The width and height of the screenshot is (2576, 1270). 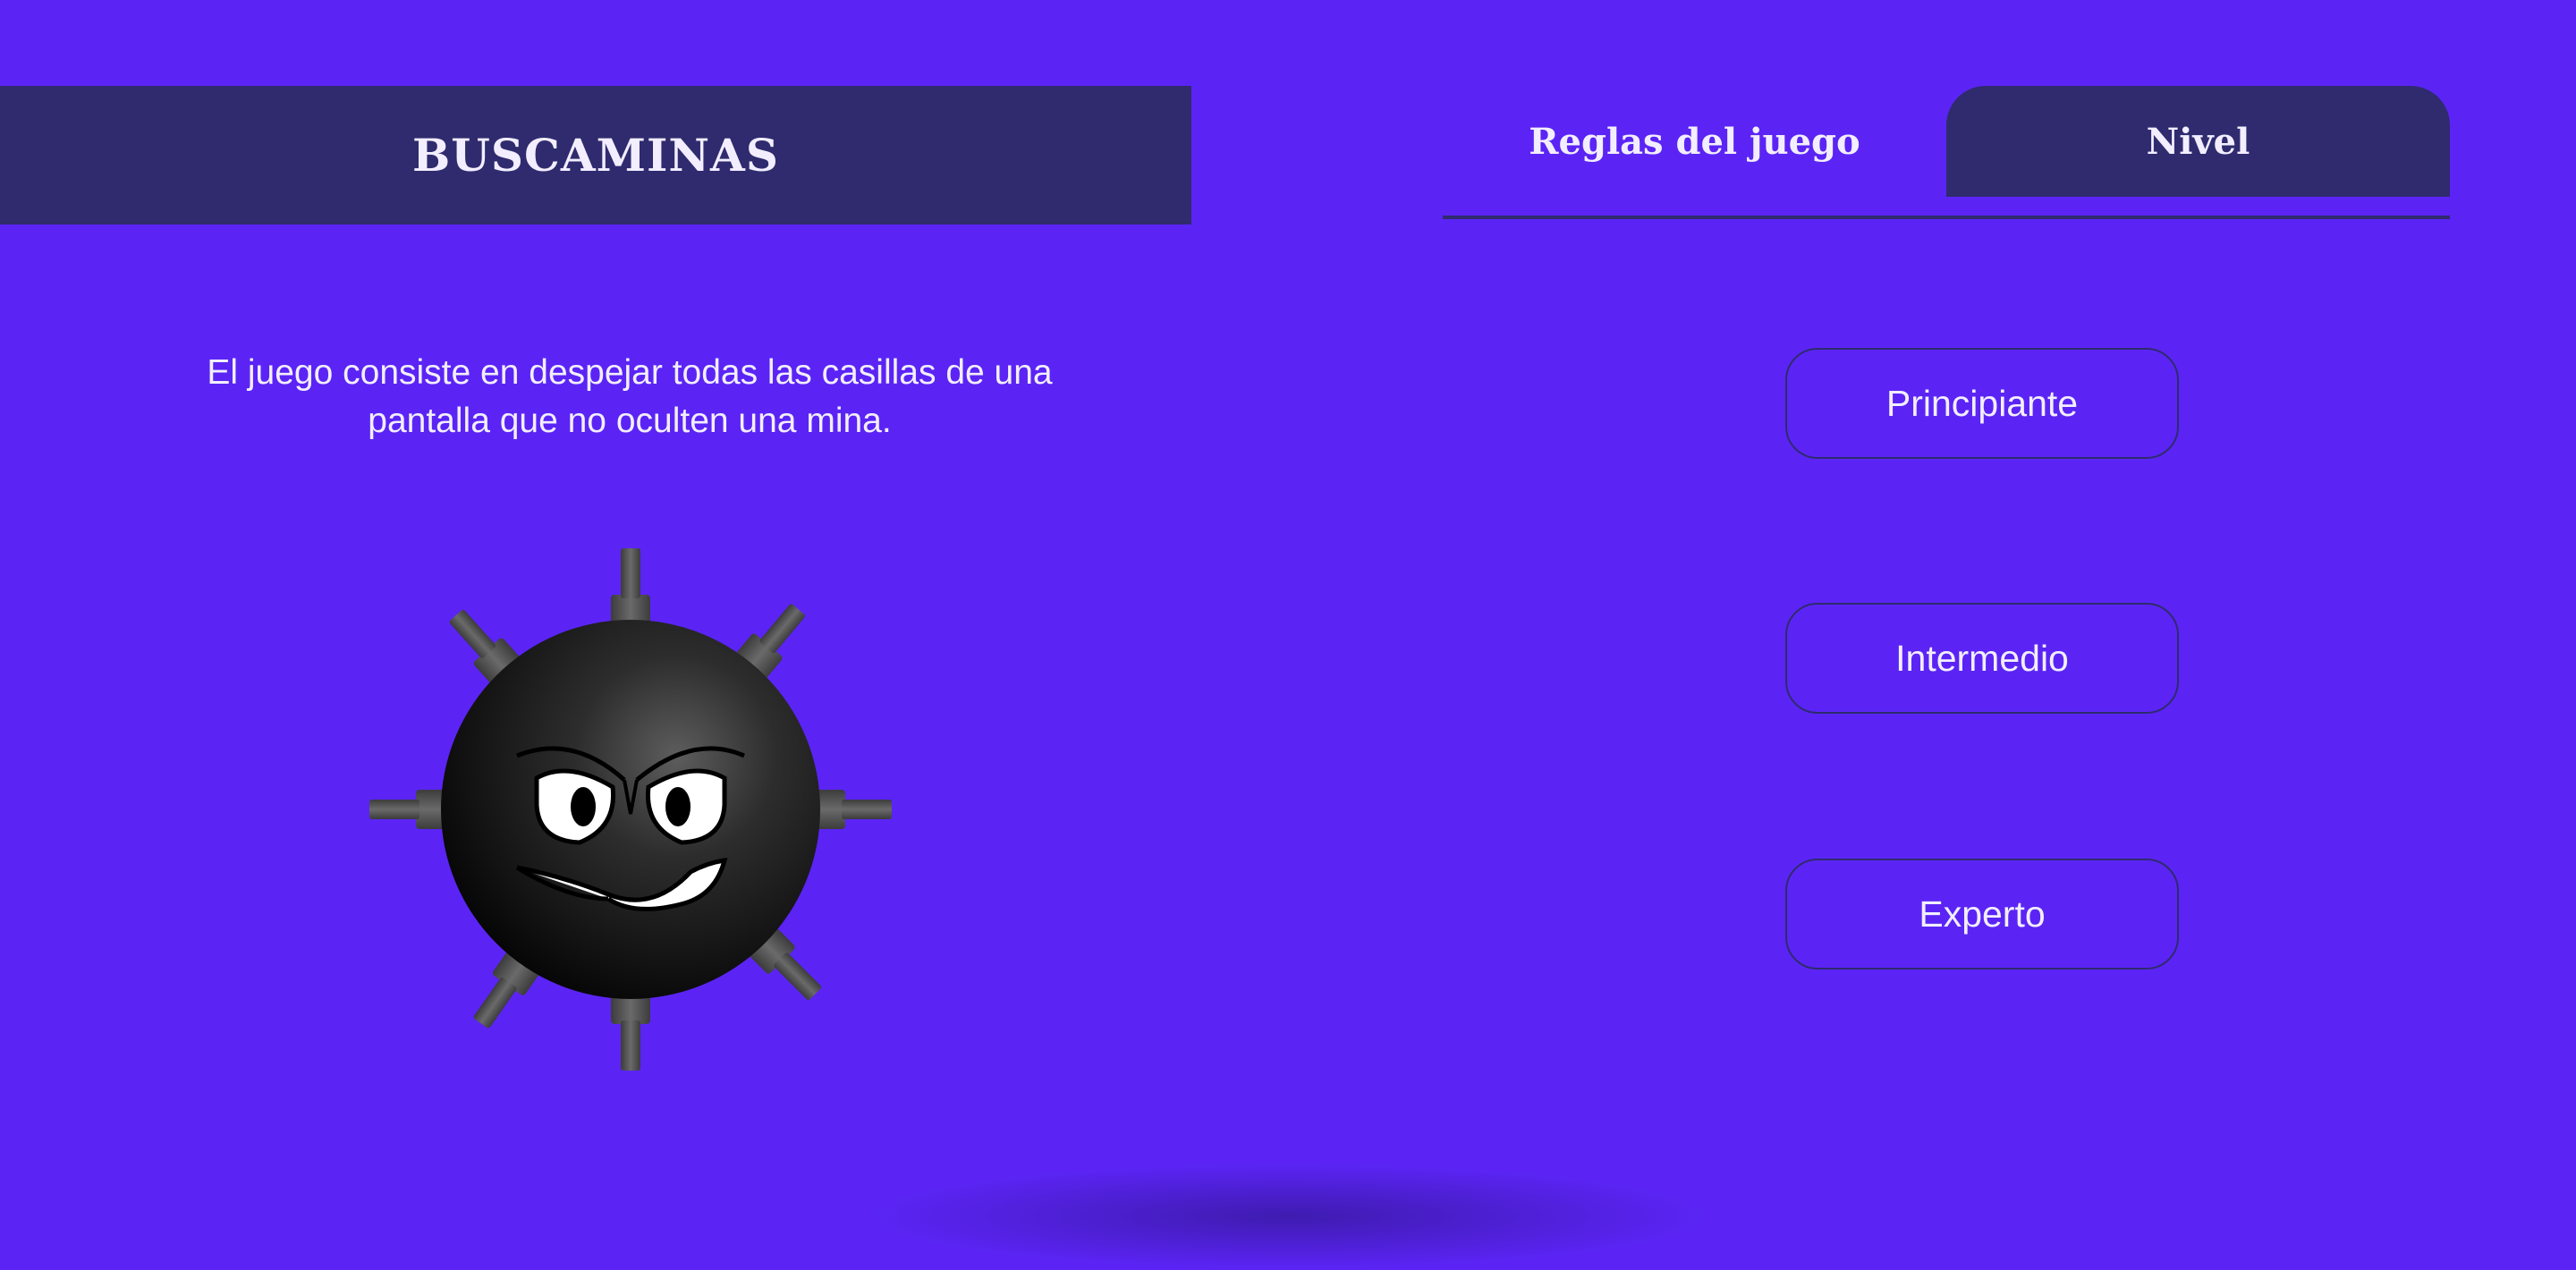 I want to click on title-bar: BUSCAMINAS, so click(x=595, y=155).